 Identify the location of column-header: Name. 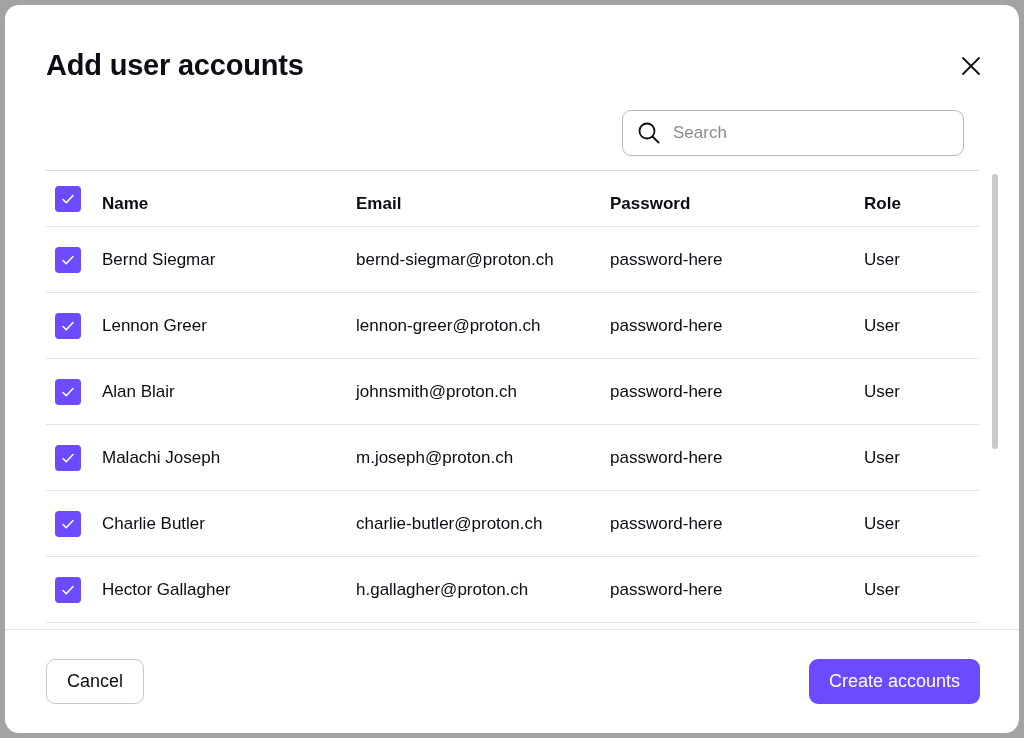
(126, 204).